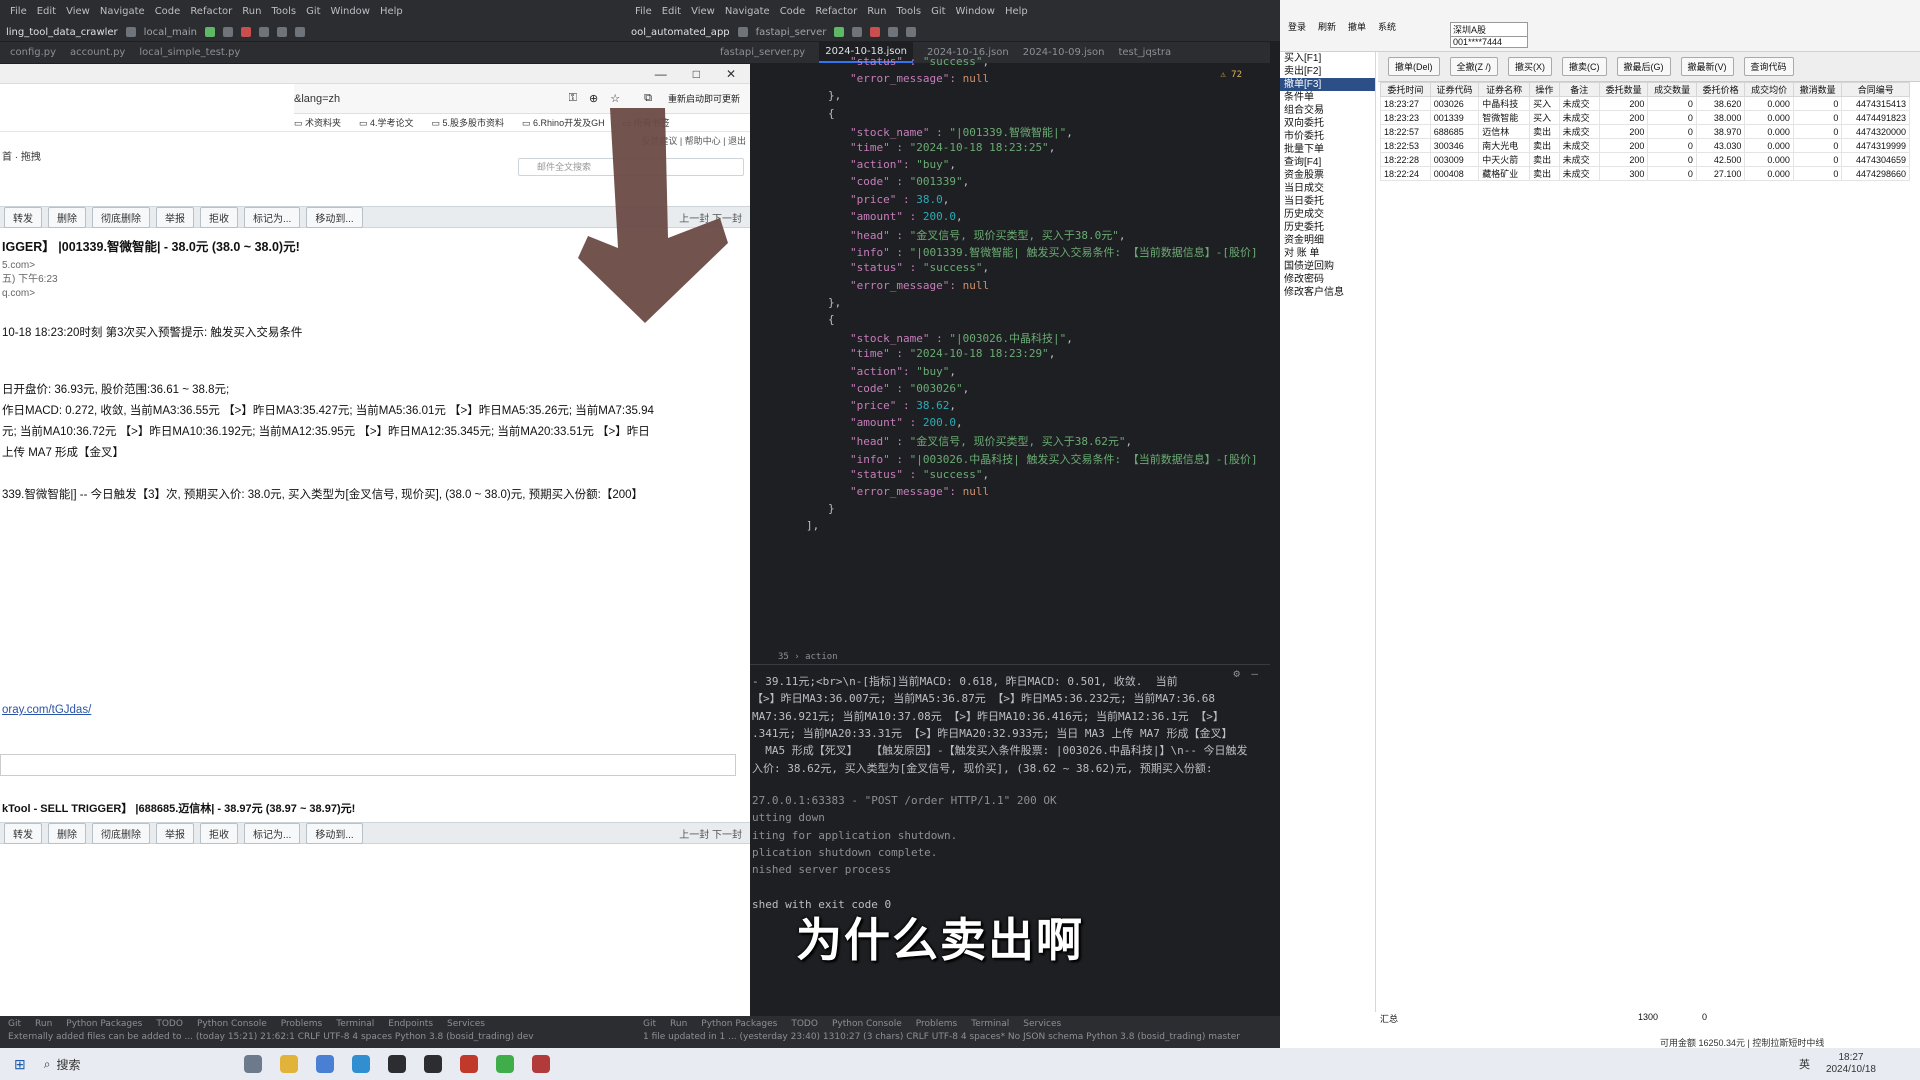  Describe the element at coordinates (1327, 97) in the screenshot. I see `side-menu-item: 条件单` at that location.